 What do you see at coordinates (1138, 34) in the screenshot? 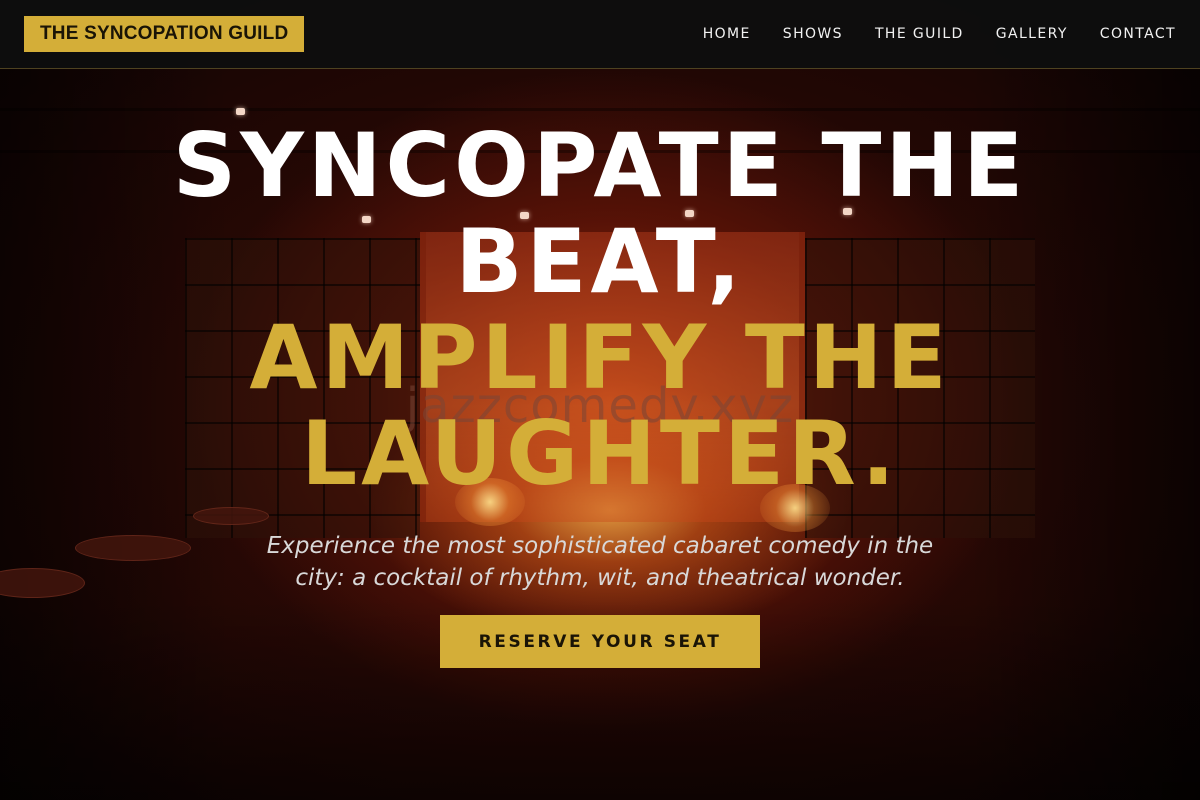
I see `nav-link-contact: CONTACT` at bounding box center [1138, 34].